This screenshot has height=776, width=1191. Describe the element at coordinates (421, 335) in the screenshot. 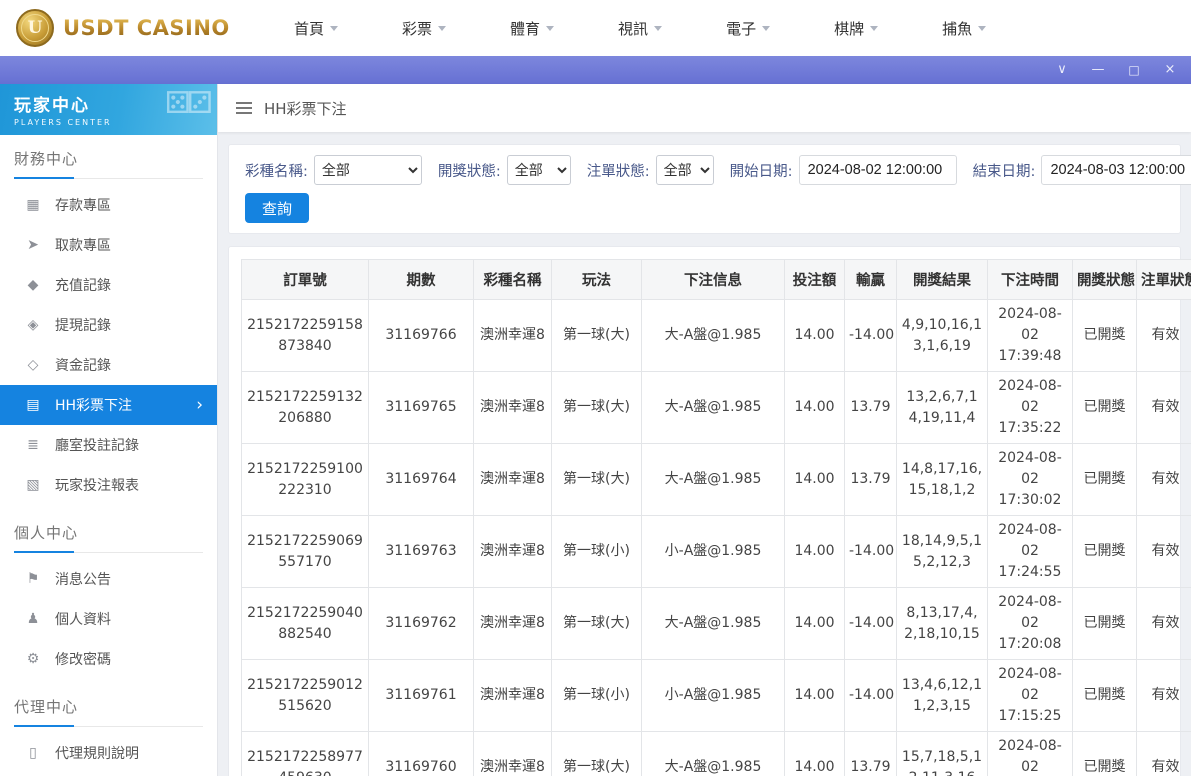

I see `cell-period: 31169766` at that location.